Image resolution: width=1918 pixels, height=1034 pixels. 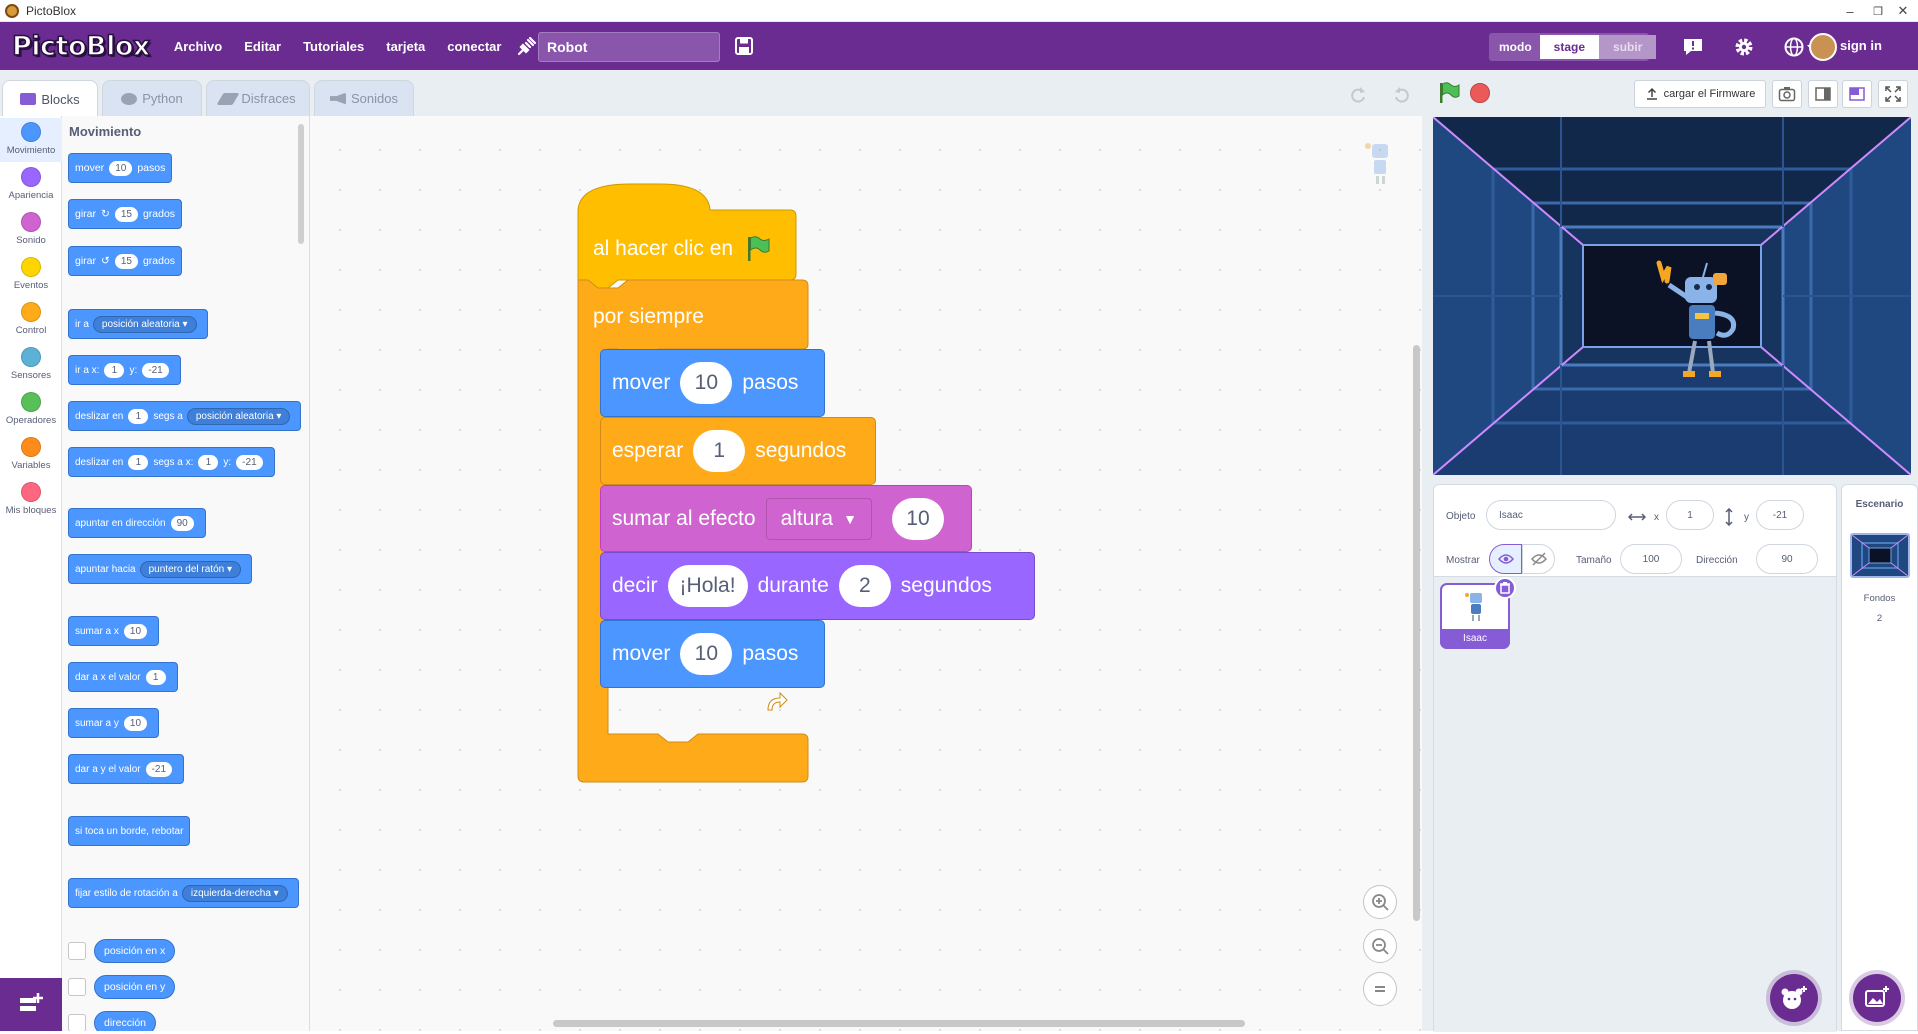 I want to click on block-turn-left: girar ↺ 15 grados, so click(x=125, y=261).